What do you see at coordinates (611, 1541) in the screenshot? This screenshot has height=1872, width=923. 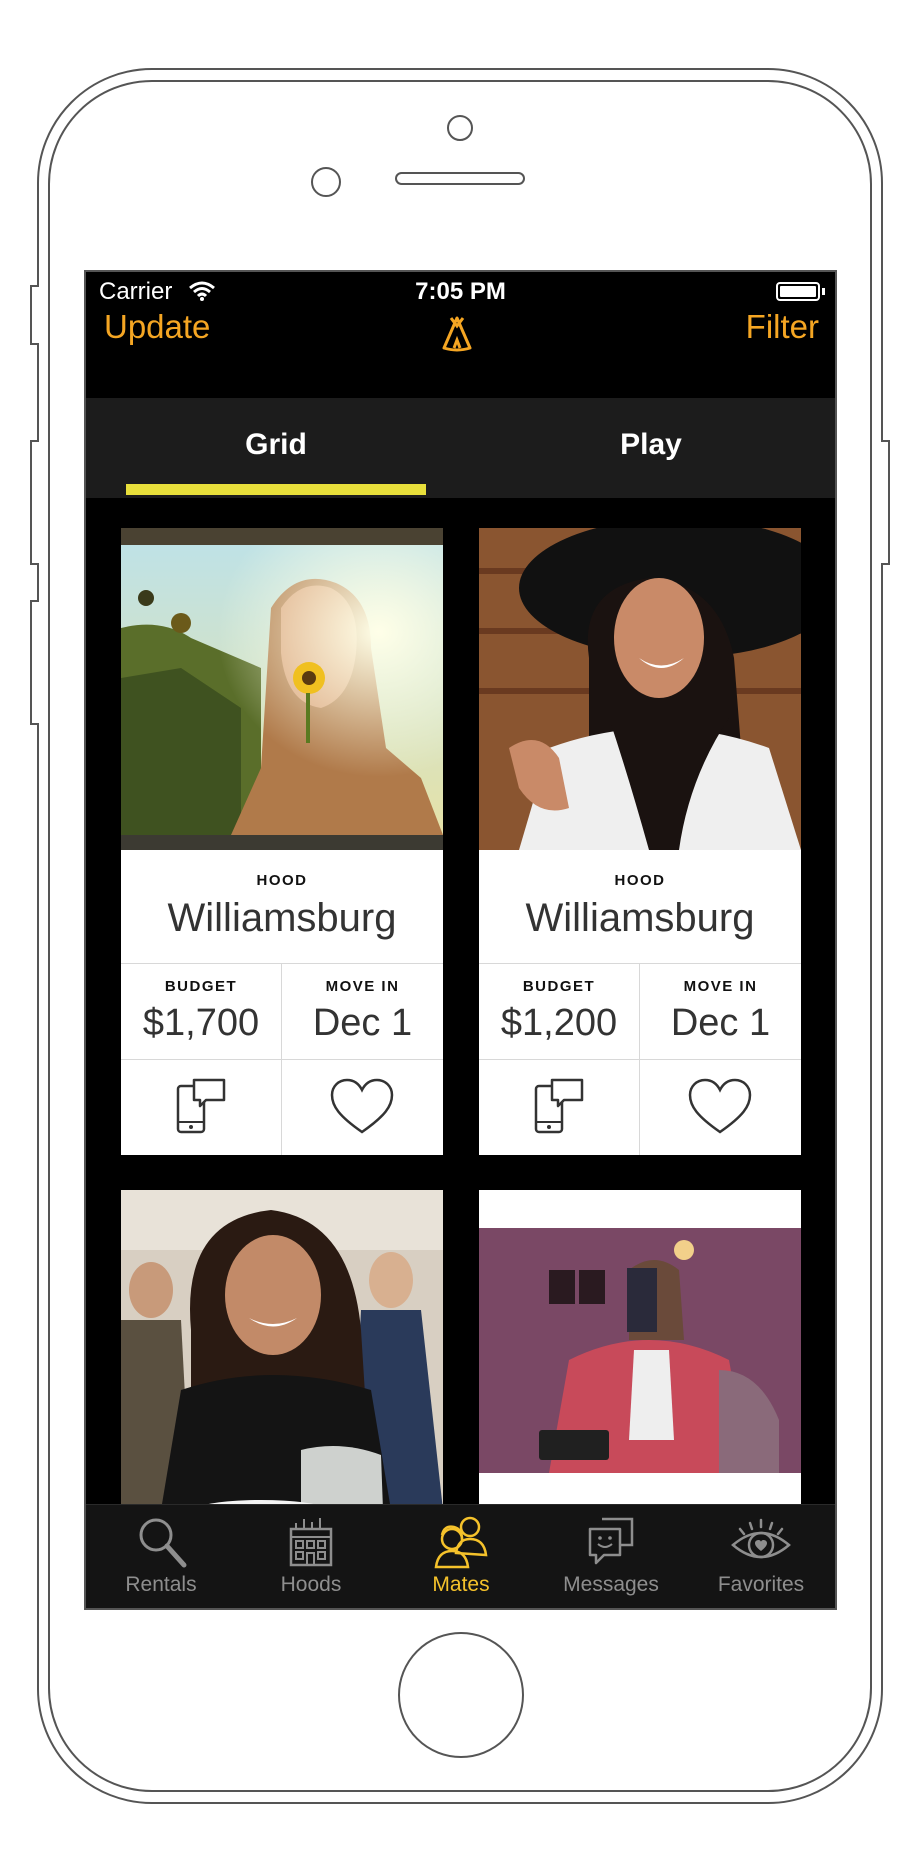 I see `chat-face-icon` at bounding box center [611, 1541].